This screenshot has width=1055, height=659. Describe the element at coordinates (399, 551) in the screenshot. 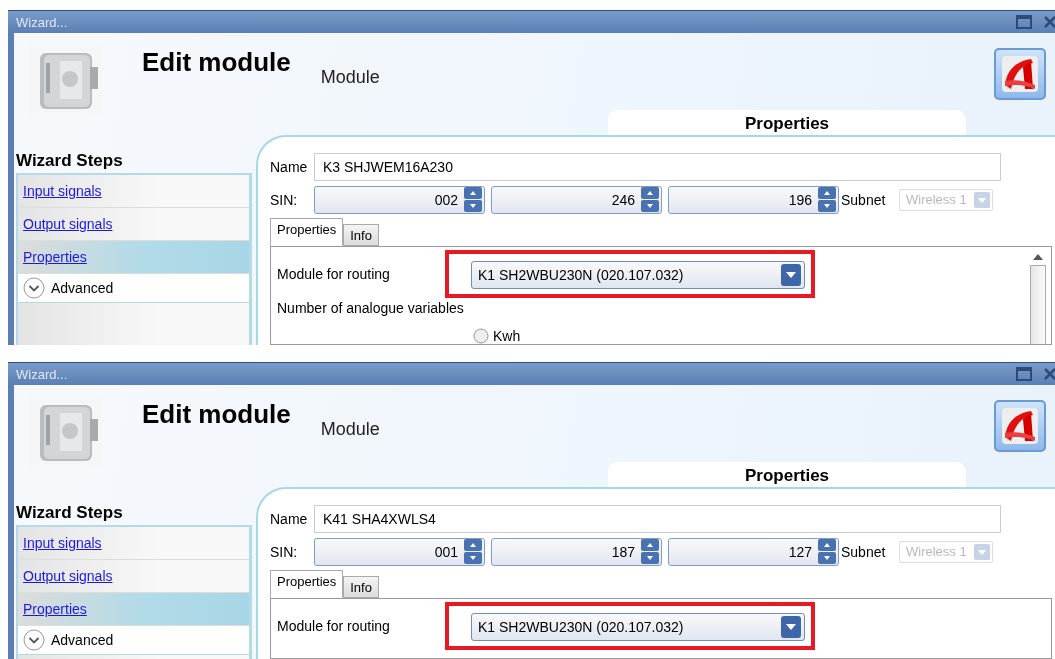

I see `sin-spinner: 001` at that location.